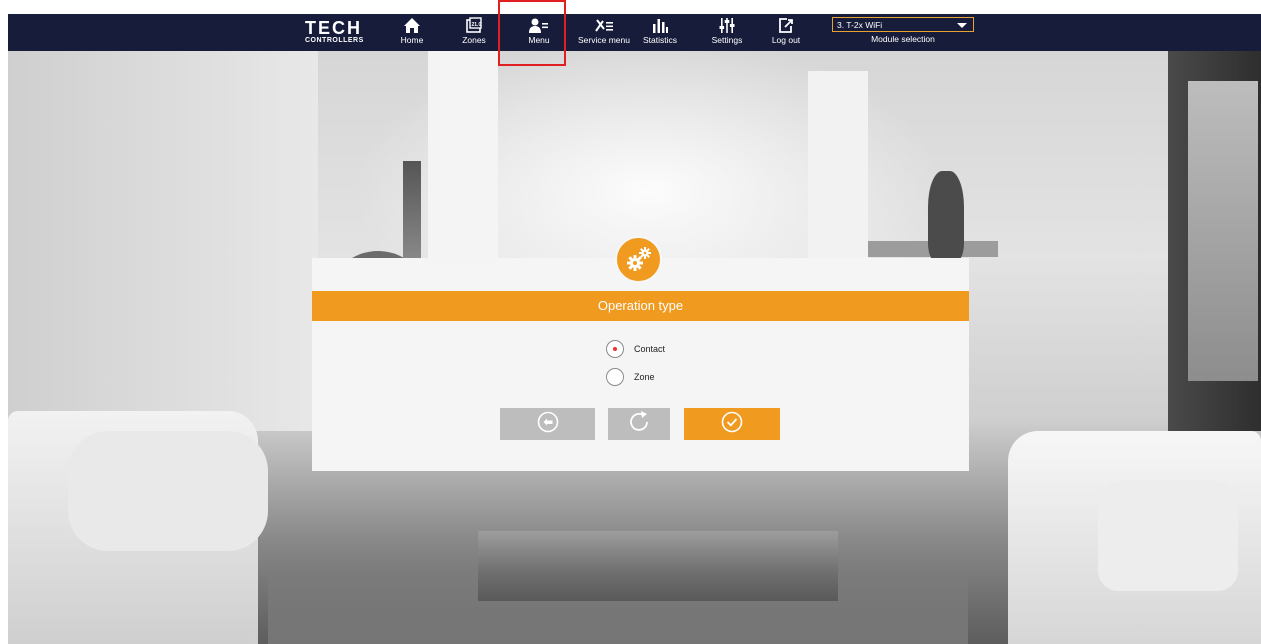 This screenshot has height=644, width=1261. I want to click on back-arrow-icon, so click(548, 424).